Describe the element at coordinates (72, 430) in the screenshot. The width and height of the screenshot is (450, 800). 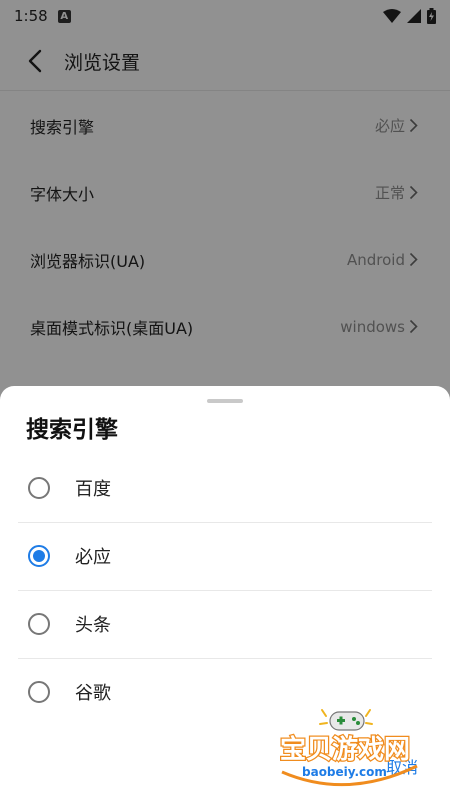
I see `sheet-title: 搜索引擎` at that location.